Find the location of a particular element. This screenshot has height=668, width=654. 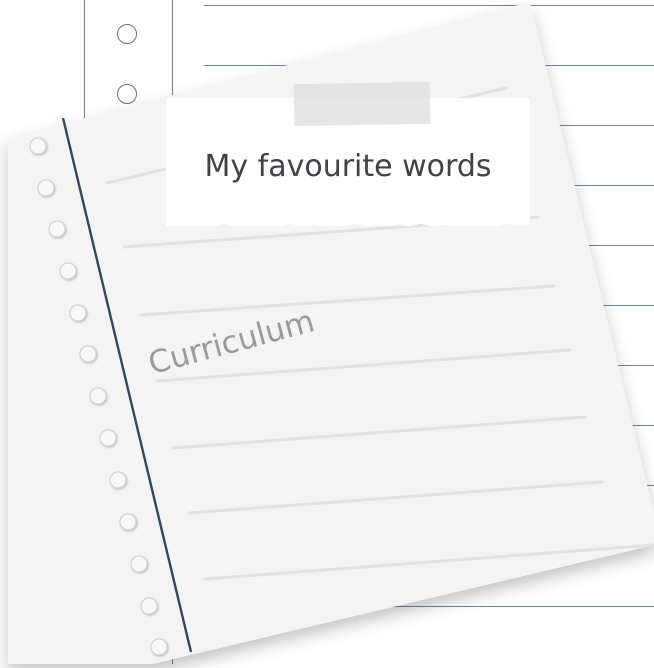

note-title: My favourite words is located at coordinates (348, 166).